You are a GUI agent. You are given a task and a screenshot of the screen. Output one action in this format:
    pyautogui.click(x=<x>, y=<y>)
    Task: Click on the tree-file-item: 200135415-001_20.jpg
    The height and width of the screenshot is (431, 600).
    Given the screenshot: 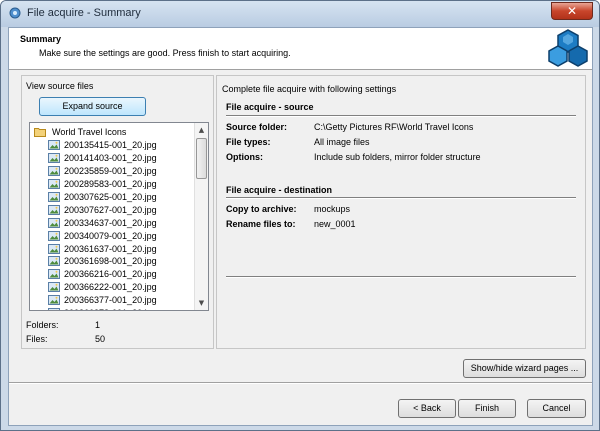 What is the action you would take?
    pyautogui.click(x=102, y=145)
    